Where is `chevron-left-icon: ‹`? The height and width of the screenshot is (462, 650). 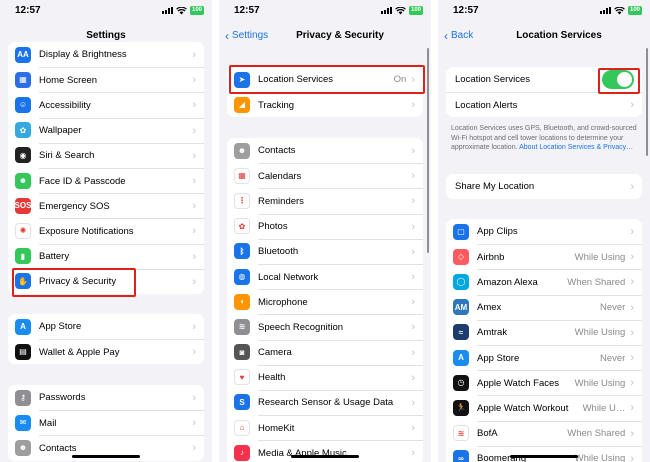
chevron-left-icon: ‹ is located at coordinates (227, 35).